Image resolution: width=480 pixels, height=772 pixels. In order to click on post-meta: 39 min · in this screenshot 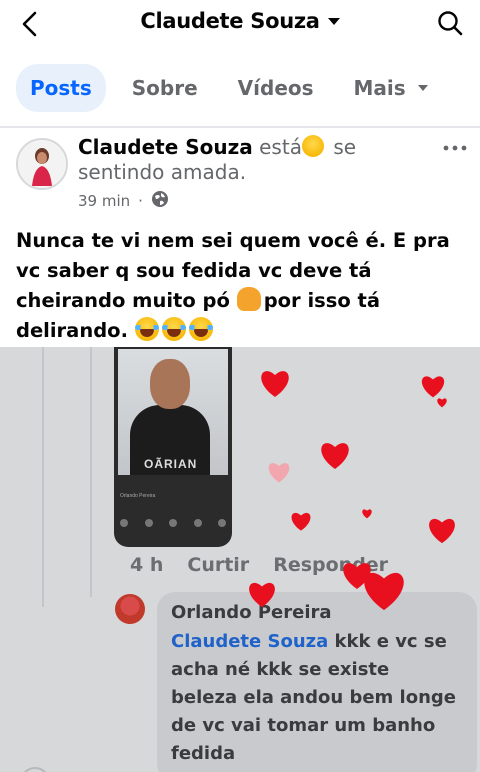, I will do `click(123, 201)`.